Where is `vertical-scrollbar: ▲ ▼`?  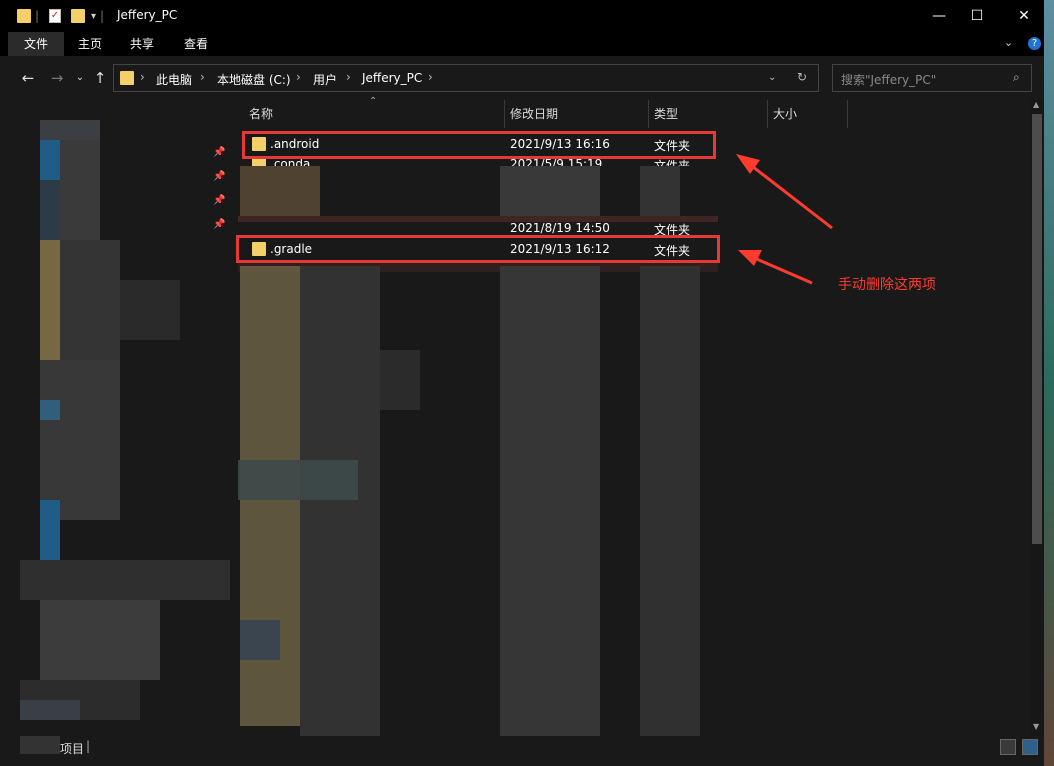
vertical-scrollbar: ▲ ▼ is located at coordinates (1037, 418).